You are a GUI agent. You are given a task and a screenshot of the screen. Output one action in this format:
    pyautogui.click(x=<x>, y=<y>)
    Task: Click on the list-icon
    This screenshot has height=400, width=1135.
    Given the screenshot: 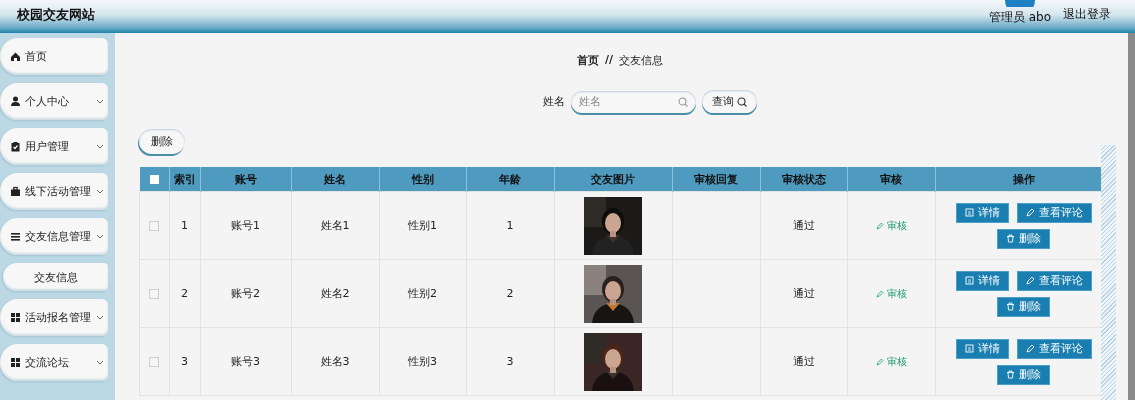 What is the action you would take?
    pyautogui.click(x=15, y=236)
    